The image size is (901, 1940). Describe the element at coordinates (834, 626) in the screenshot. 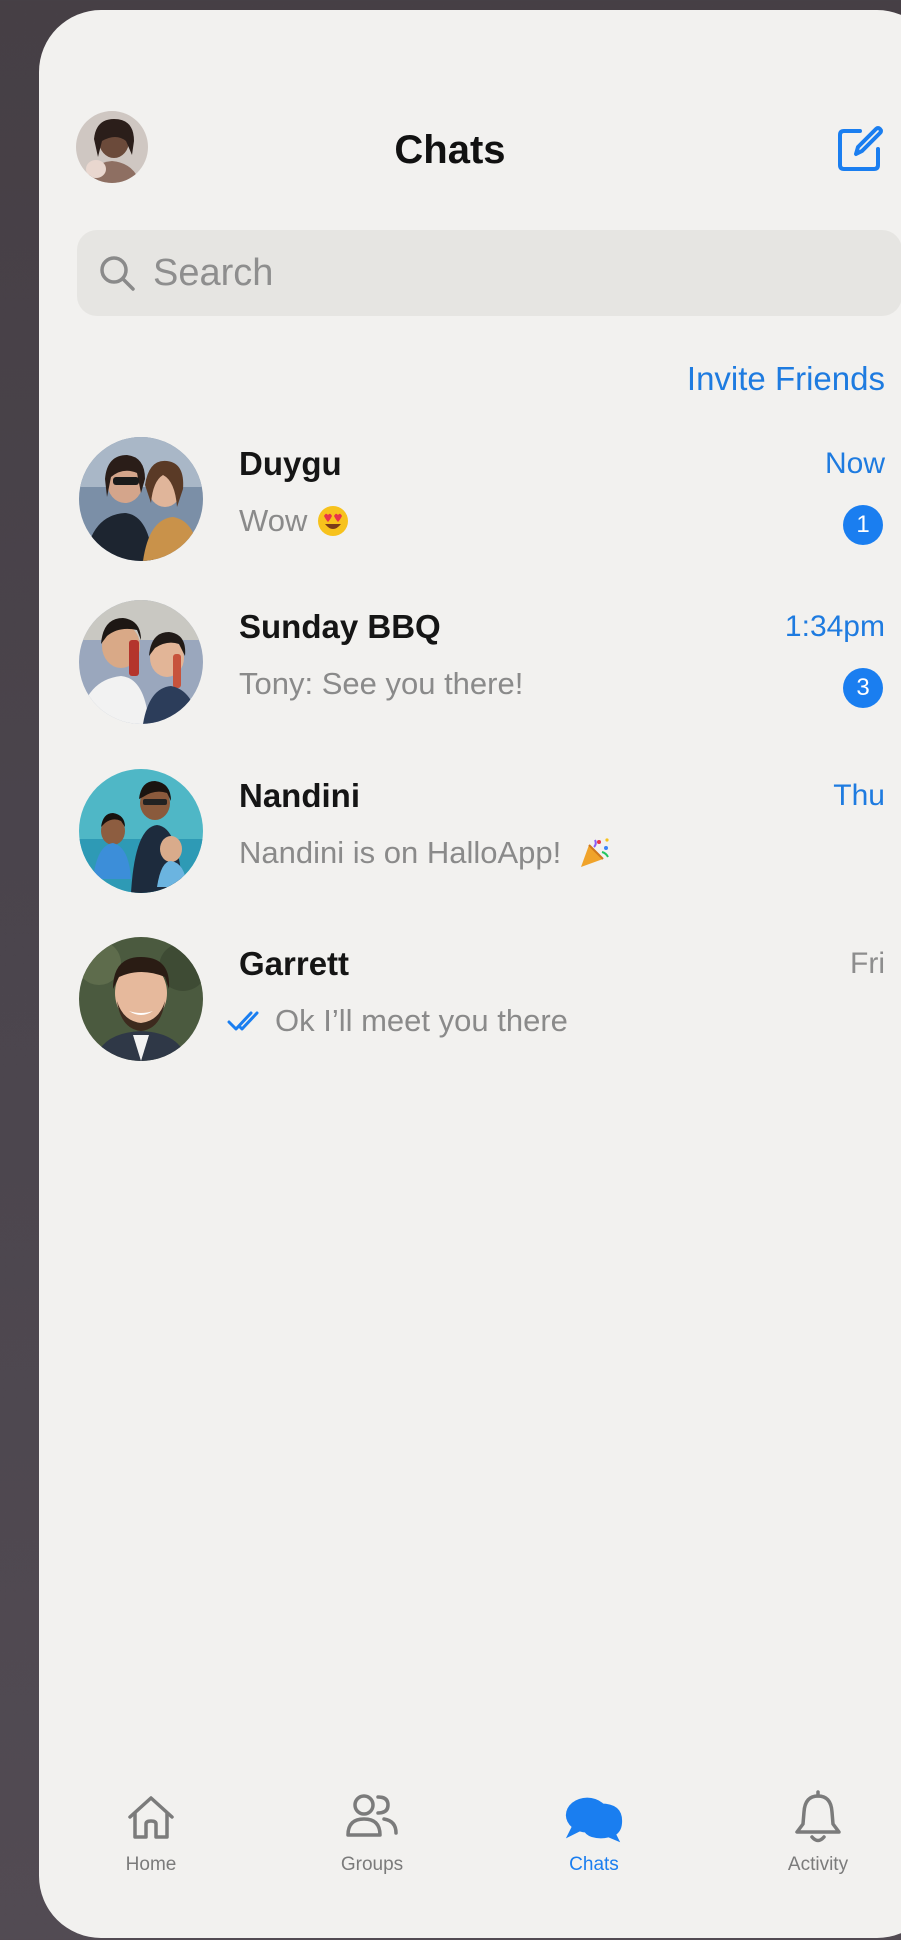

I see `chat-time: 1:34pm` at that location.